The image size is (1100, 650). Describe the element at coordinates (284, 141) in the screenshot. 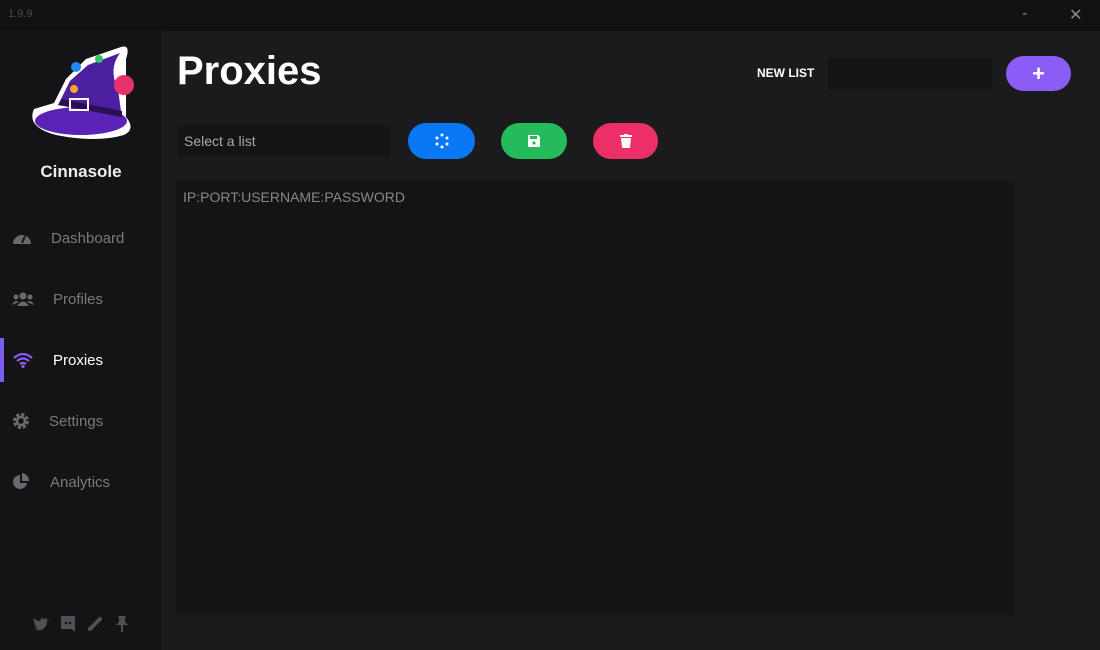

I see `list-select: Select a list` at that location.